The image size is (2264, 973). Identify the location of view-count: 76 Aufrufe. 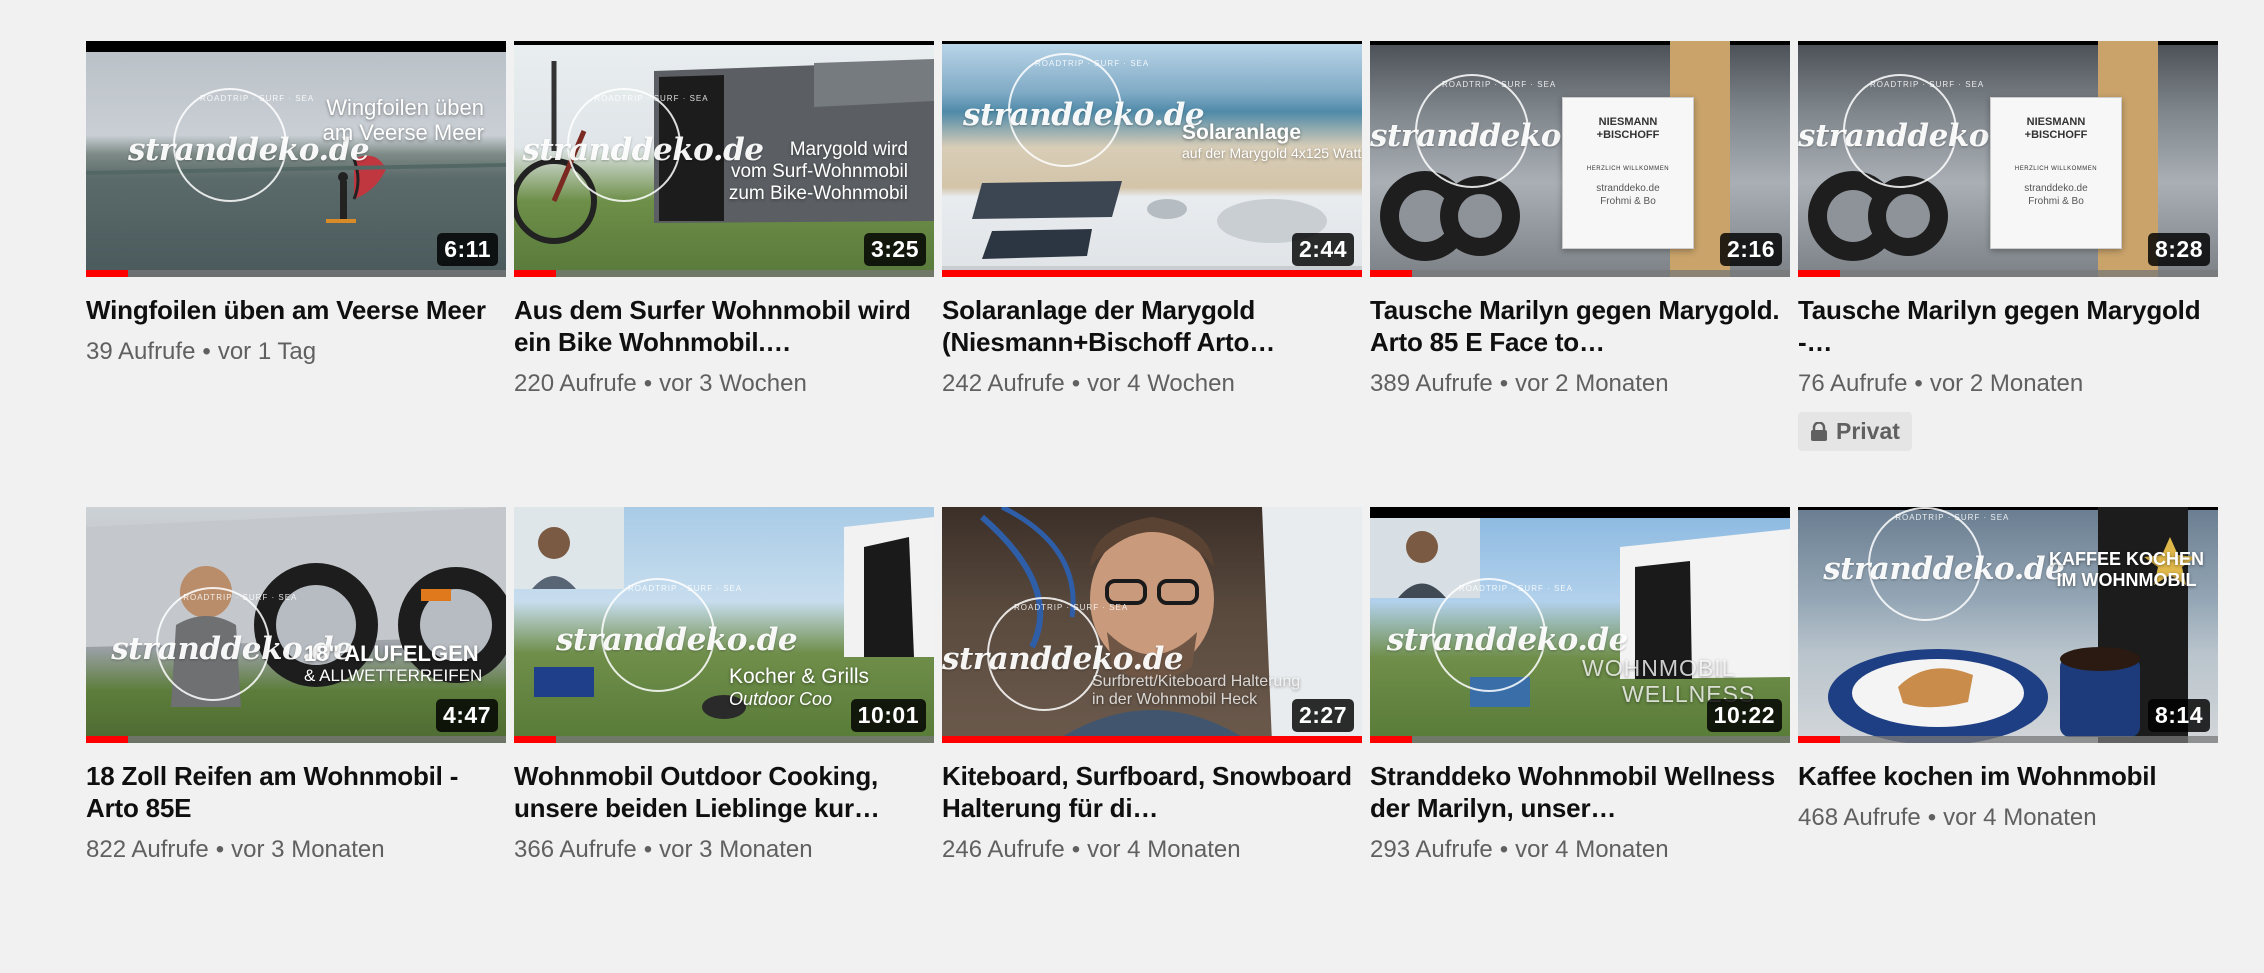
(1853, 383).